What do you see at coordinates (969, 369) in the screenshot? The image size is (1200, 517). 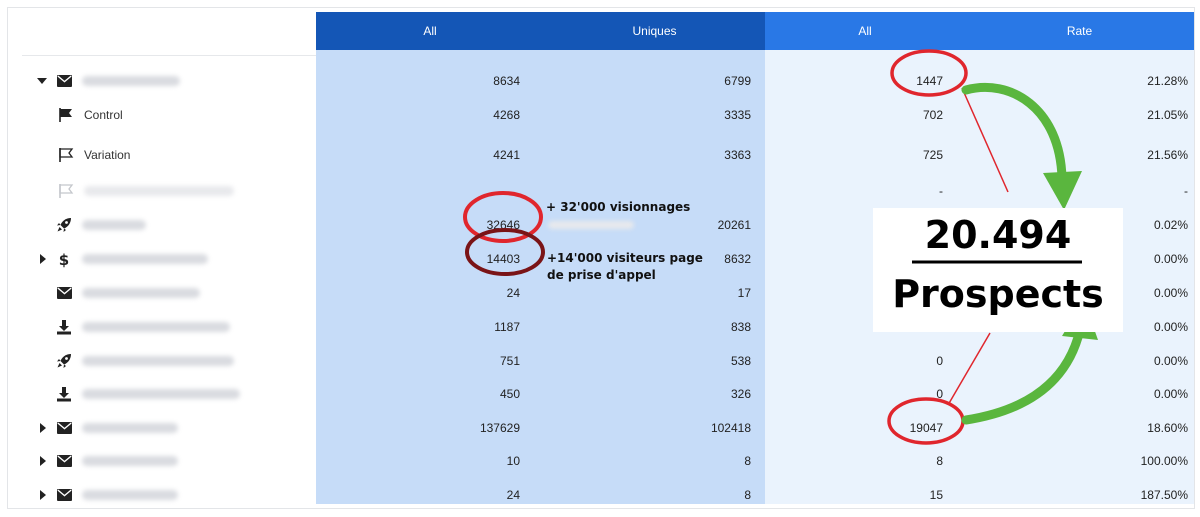 I see `connector-line-bottom` at bounding box center [969, 369].